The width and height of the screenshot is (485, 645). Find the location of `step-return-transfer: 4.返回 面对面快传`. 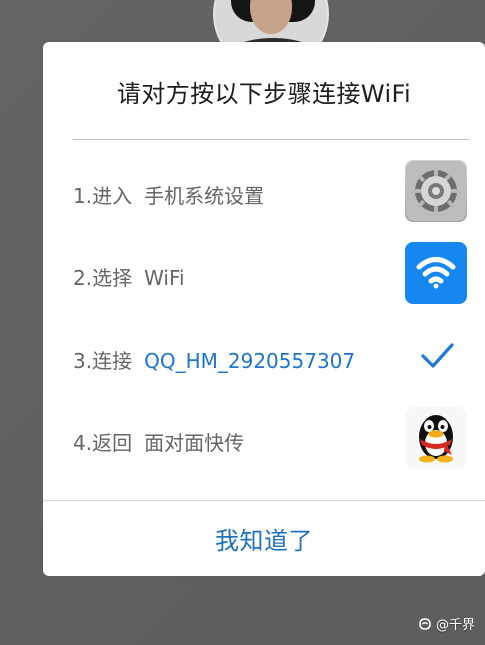

step-return-transfer: 4.返回 面对面快传 is located at coordinates (270, 439).